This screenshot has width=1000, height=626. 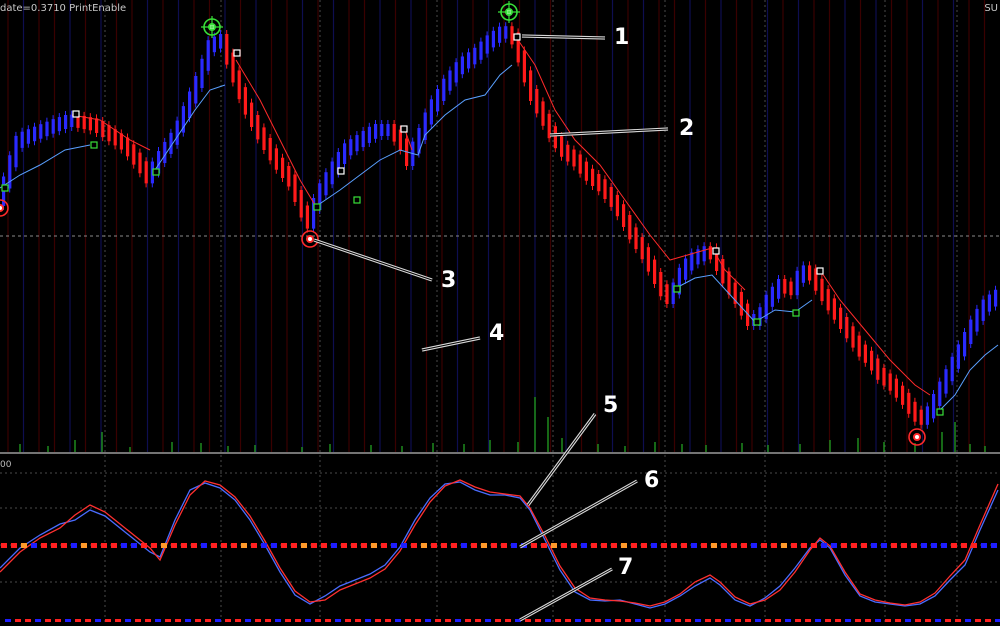 What do you see at coordinates (651, 480) in the screenshot?
I see `callout-number: 6` at bounding box center [651, 480].